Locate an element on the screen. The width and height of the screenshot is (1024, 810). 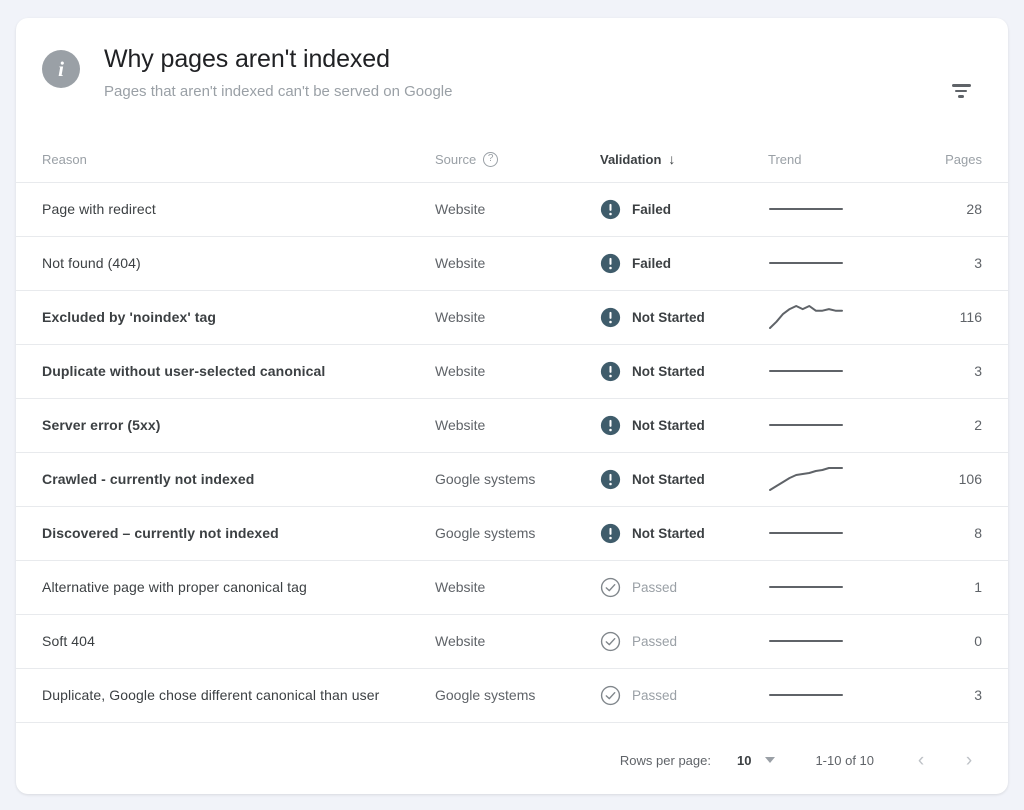
page-title: Why pages aren't indexed is located at coordinates (247, 59).